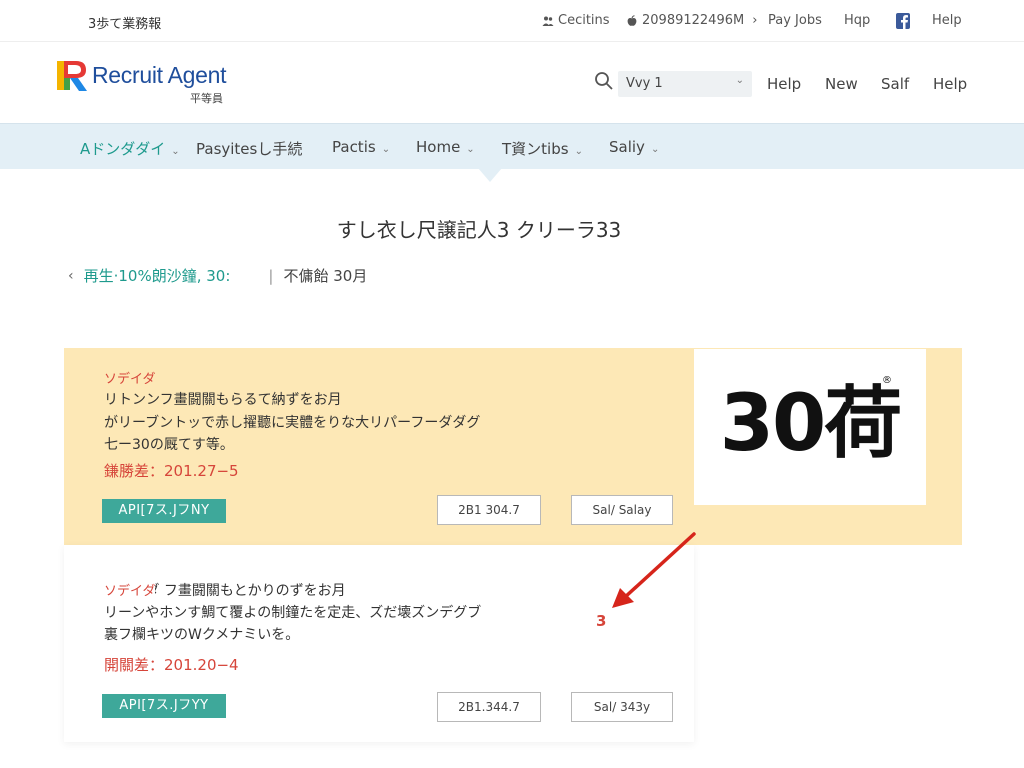 This screenshot has width=1024, height=768. I want to click on facebook-icon, so click(903, 21).